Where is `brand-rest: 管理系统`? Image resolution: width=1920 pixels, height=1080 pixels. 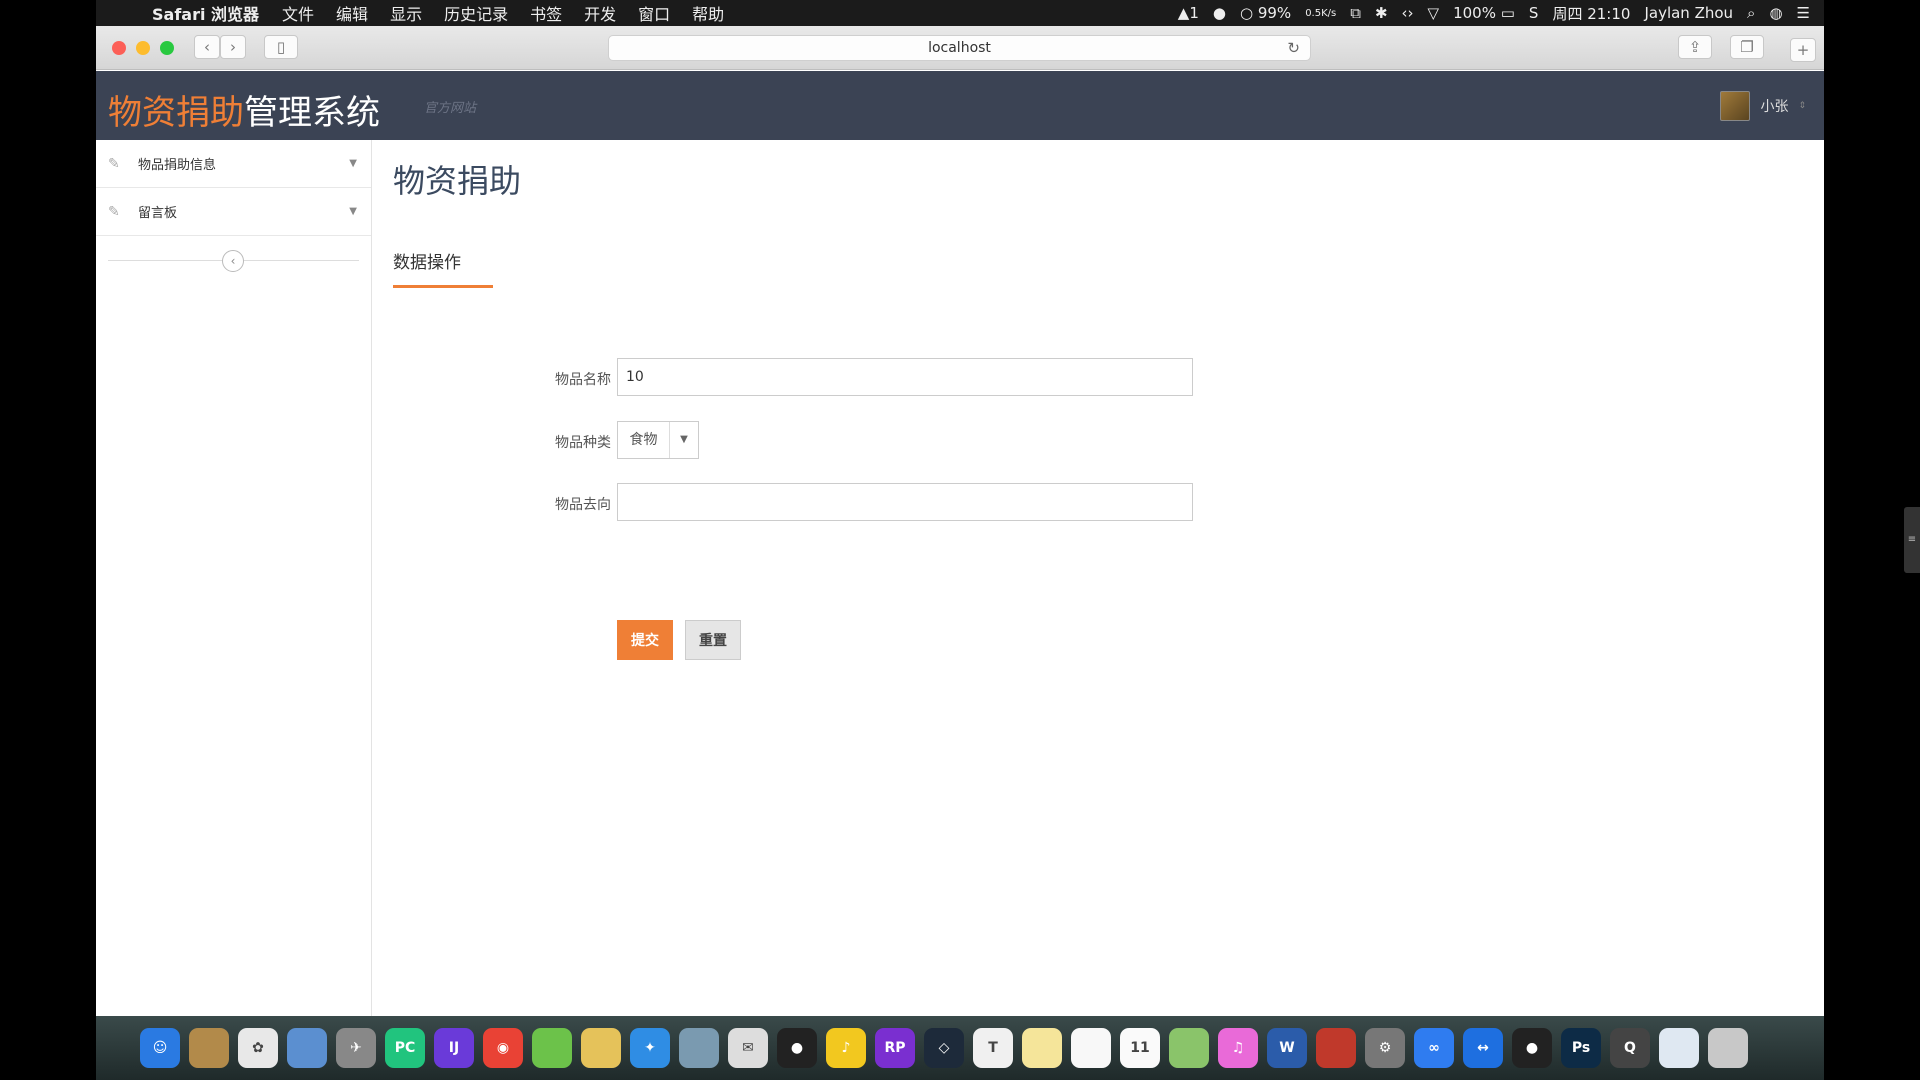
brand-rest: 管理系统 is located at coordinates (312, 113).